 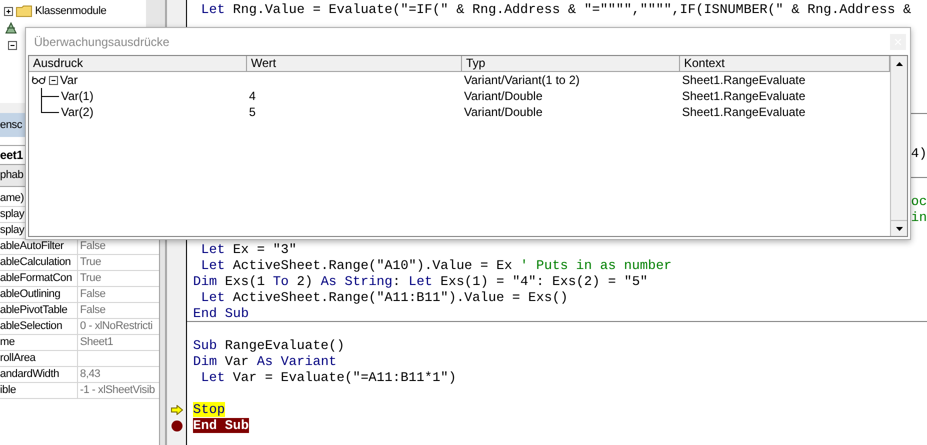 What do you see at coordinates (420, 281) in the screenshot?
I see `code-line: Dim Exs(1 To 2) As String: Let Exs(1) = "4": Exs(2) = "5"` at bounding box center [420, 281].